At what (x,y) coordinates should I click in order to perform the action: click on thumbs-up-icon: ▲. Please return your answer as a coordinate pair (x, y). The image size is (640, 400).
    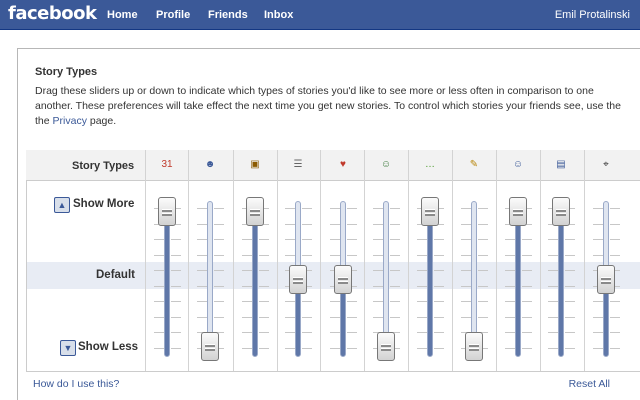
    Looking at the image, I should click on (62, 205).